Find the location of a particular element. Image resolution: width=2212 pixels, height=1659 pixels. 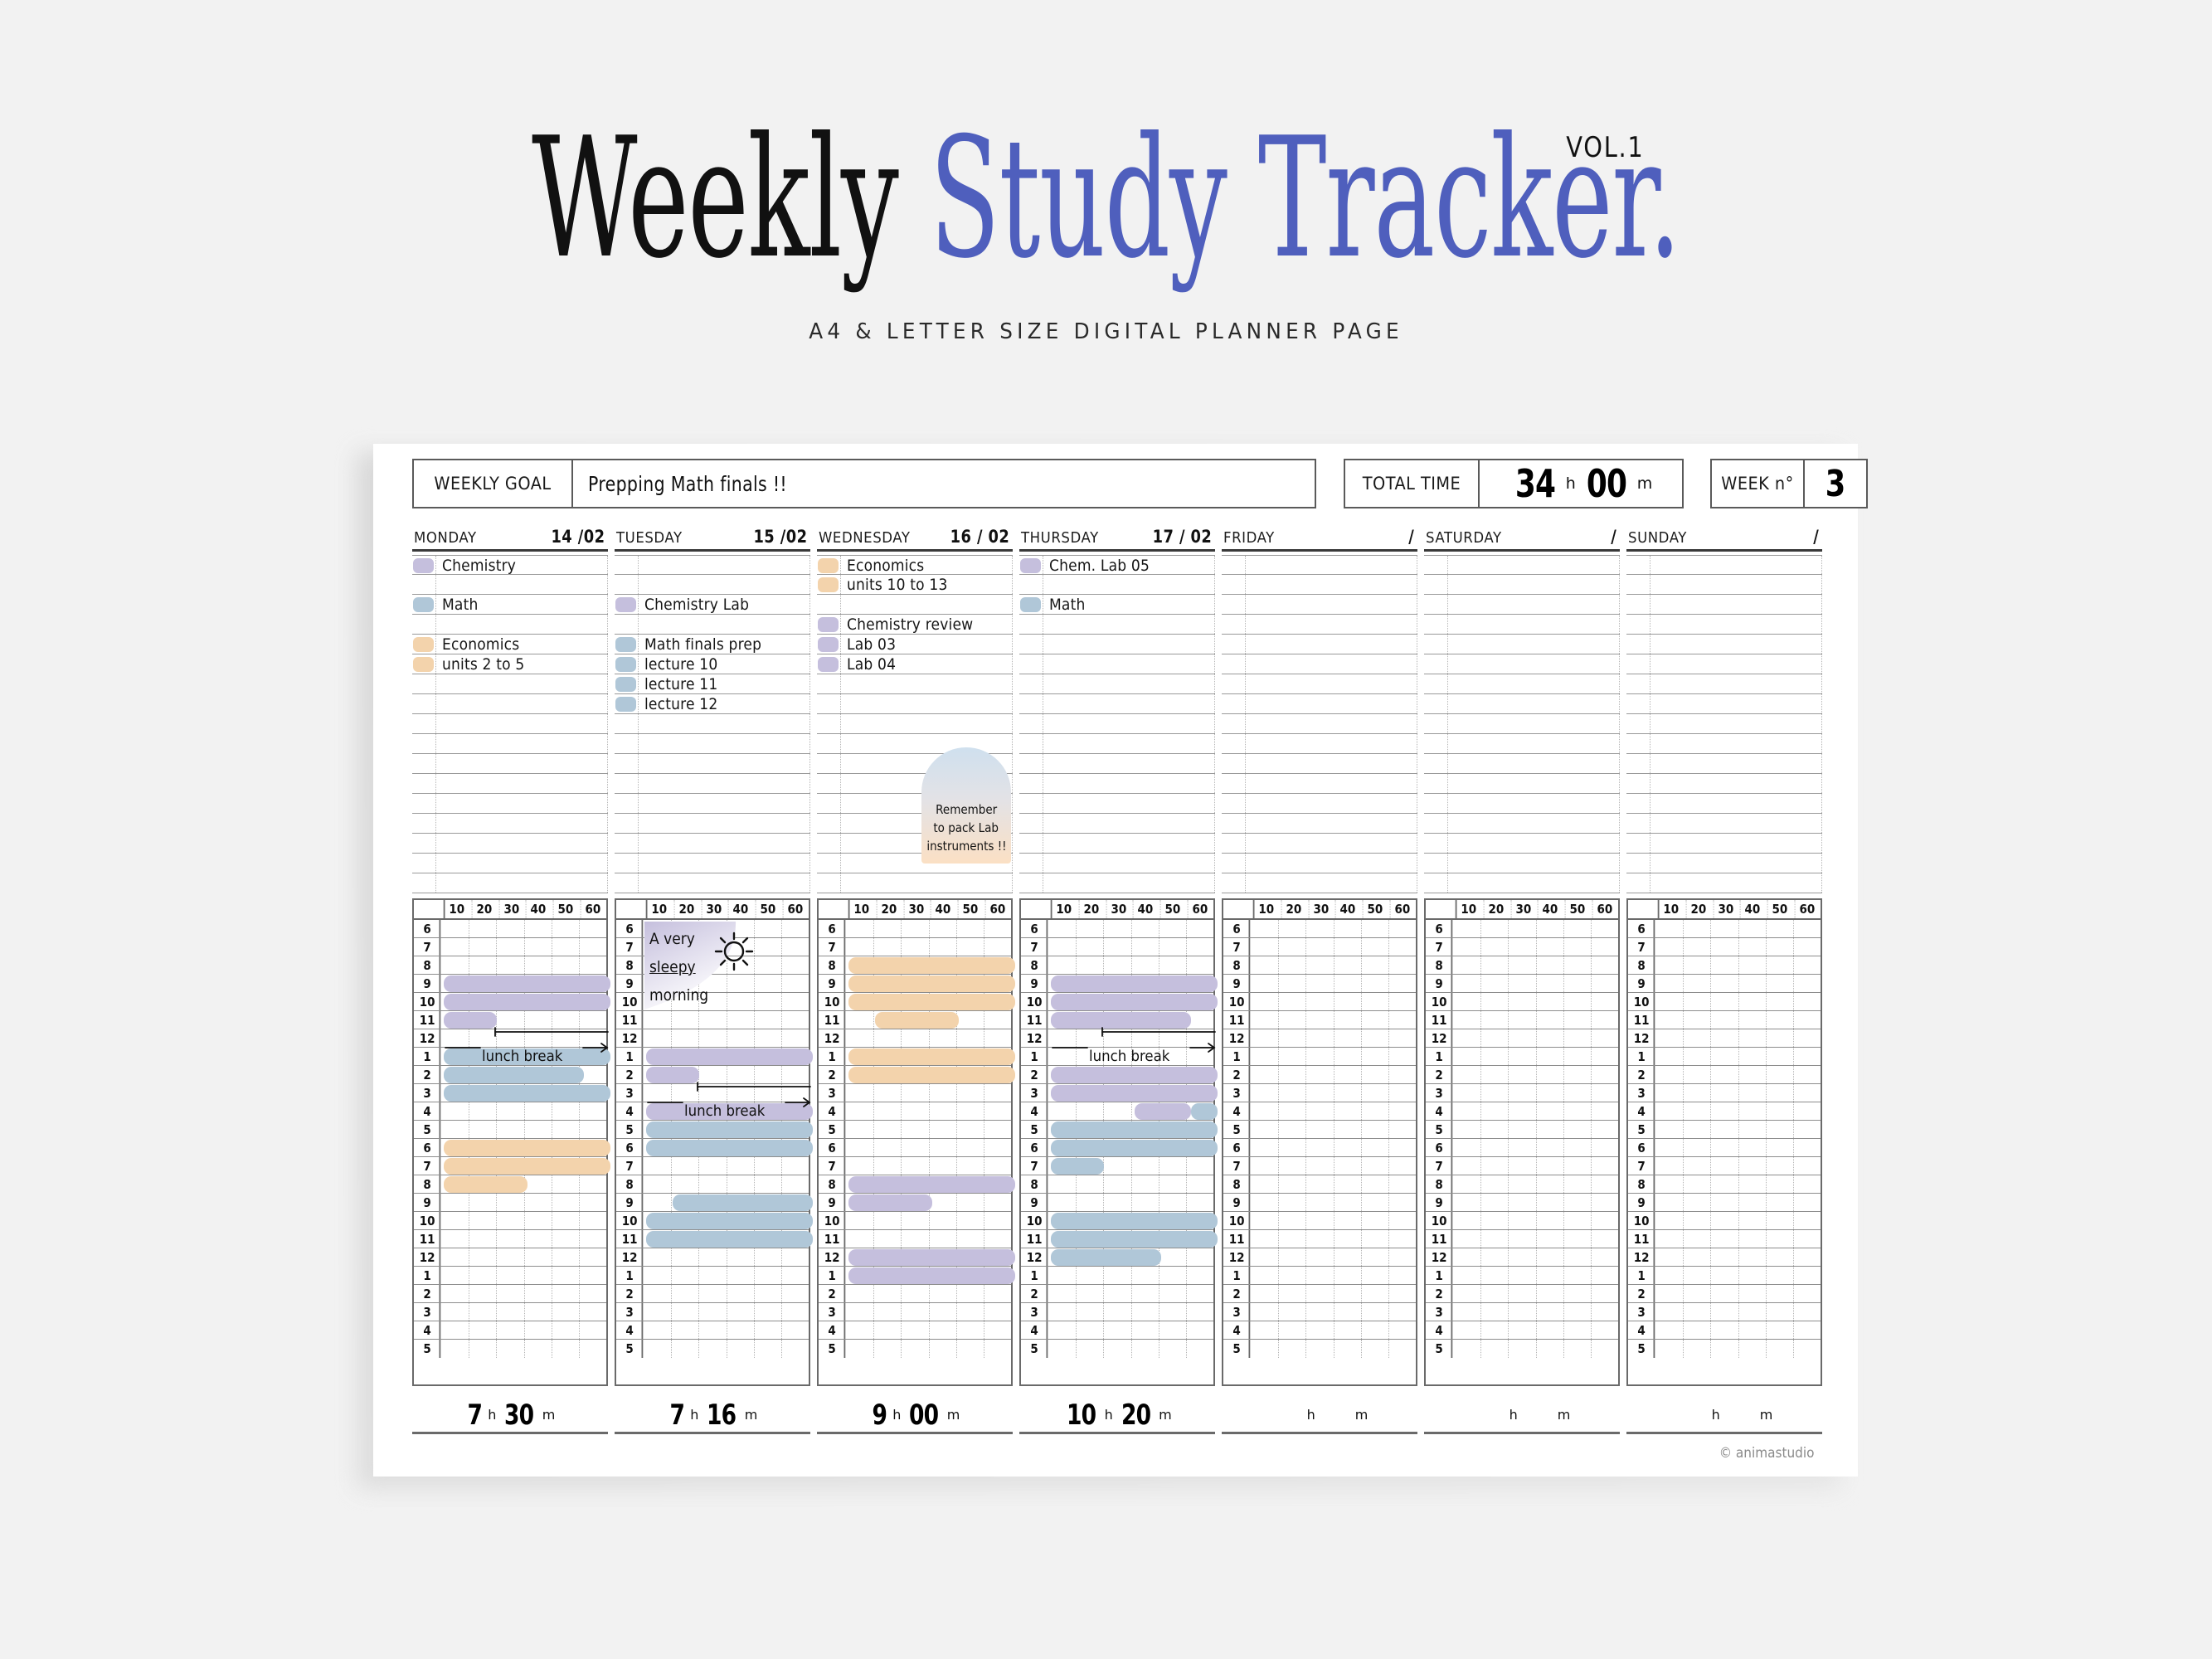

grid-row: 5 is located at coordinates (915, 1349).